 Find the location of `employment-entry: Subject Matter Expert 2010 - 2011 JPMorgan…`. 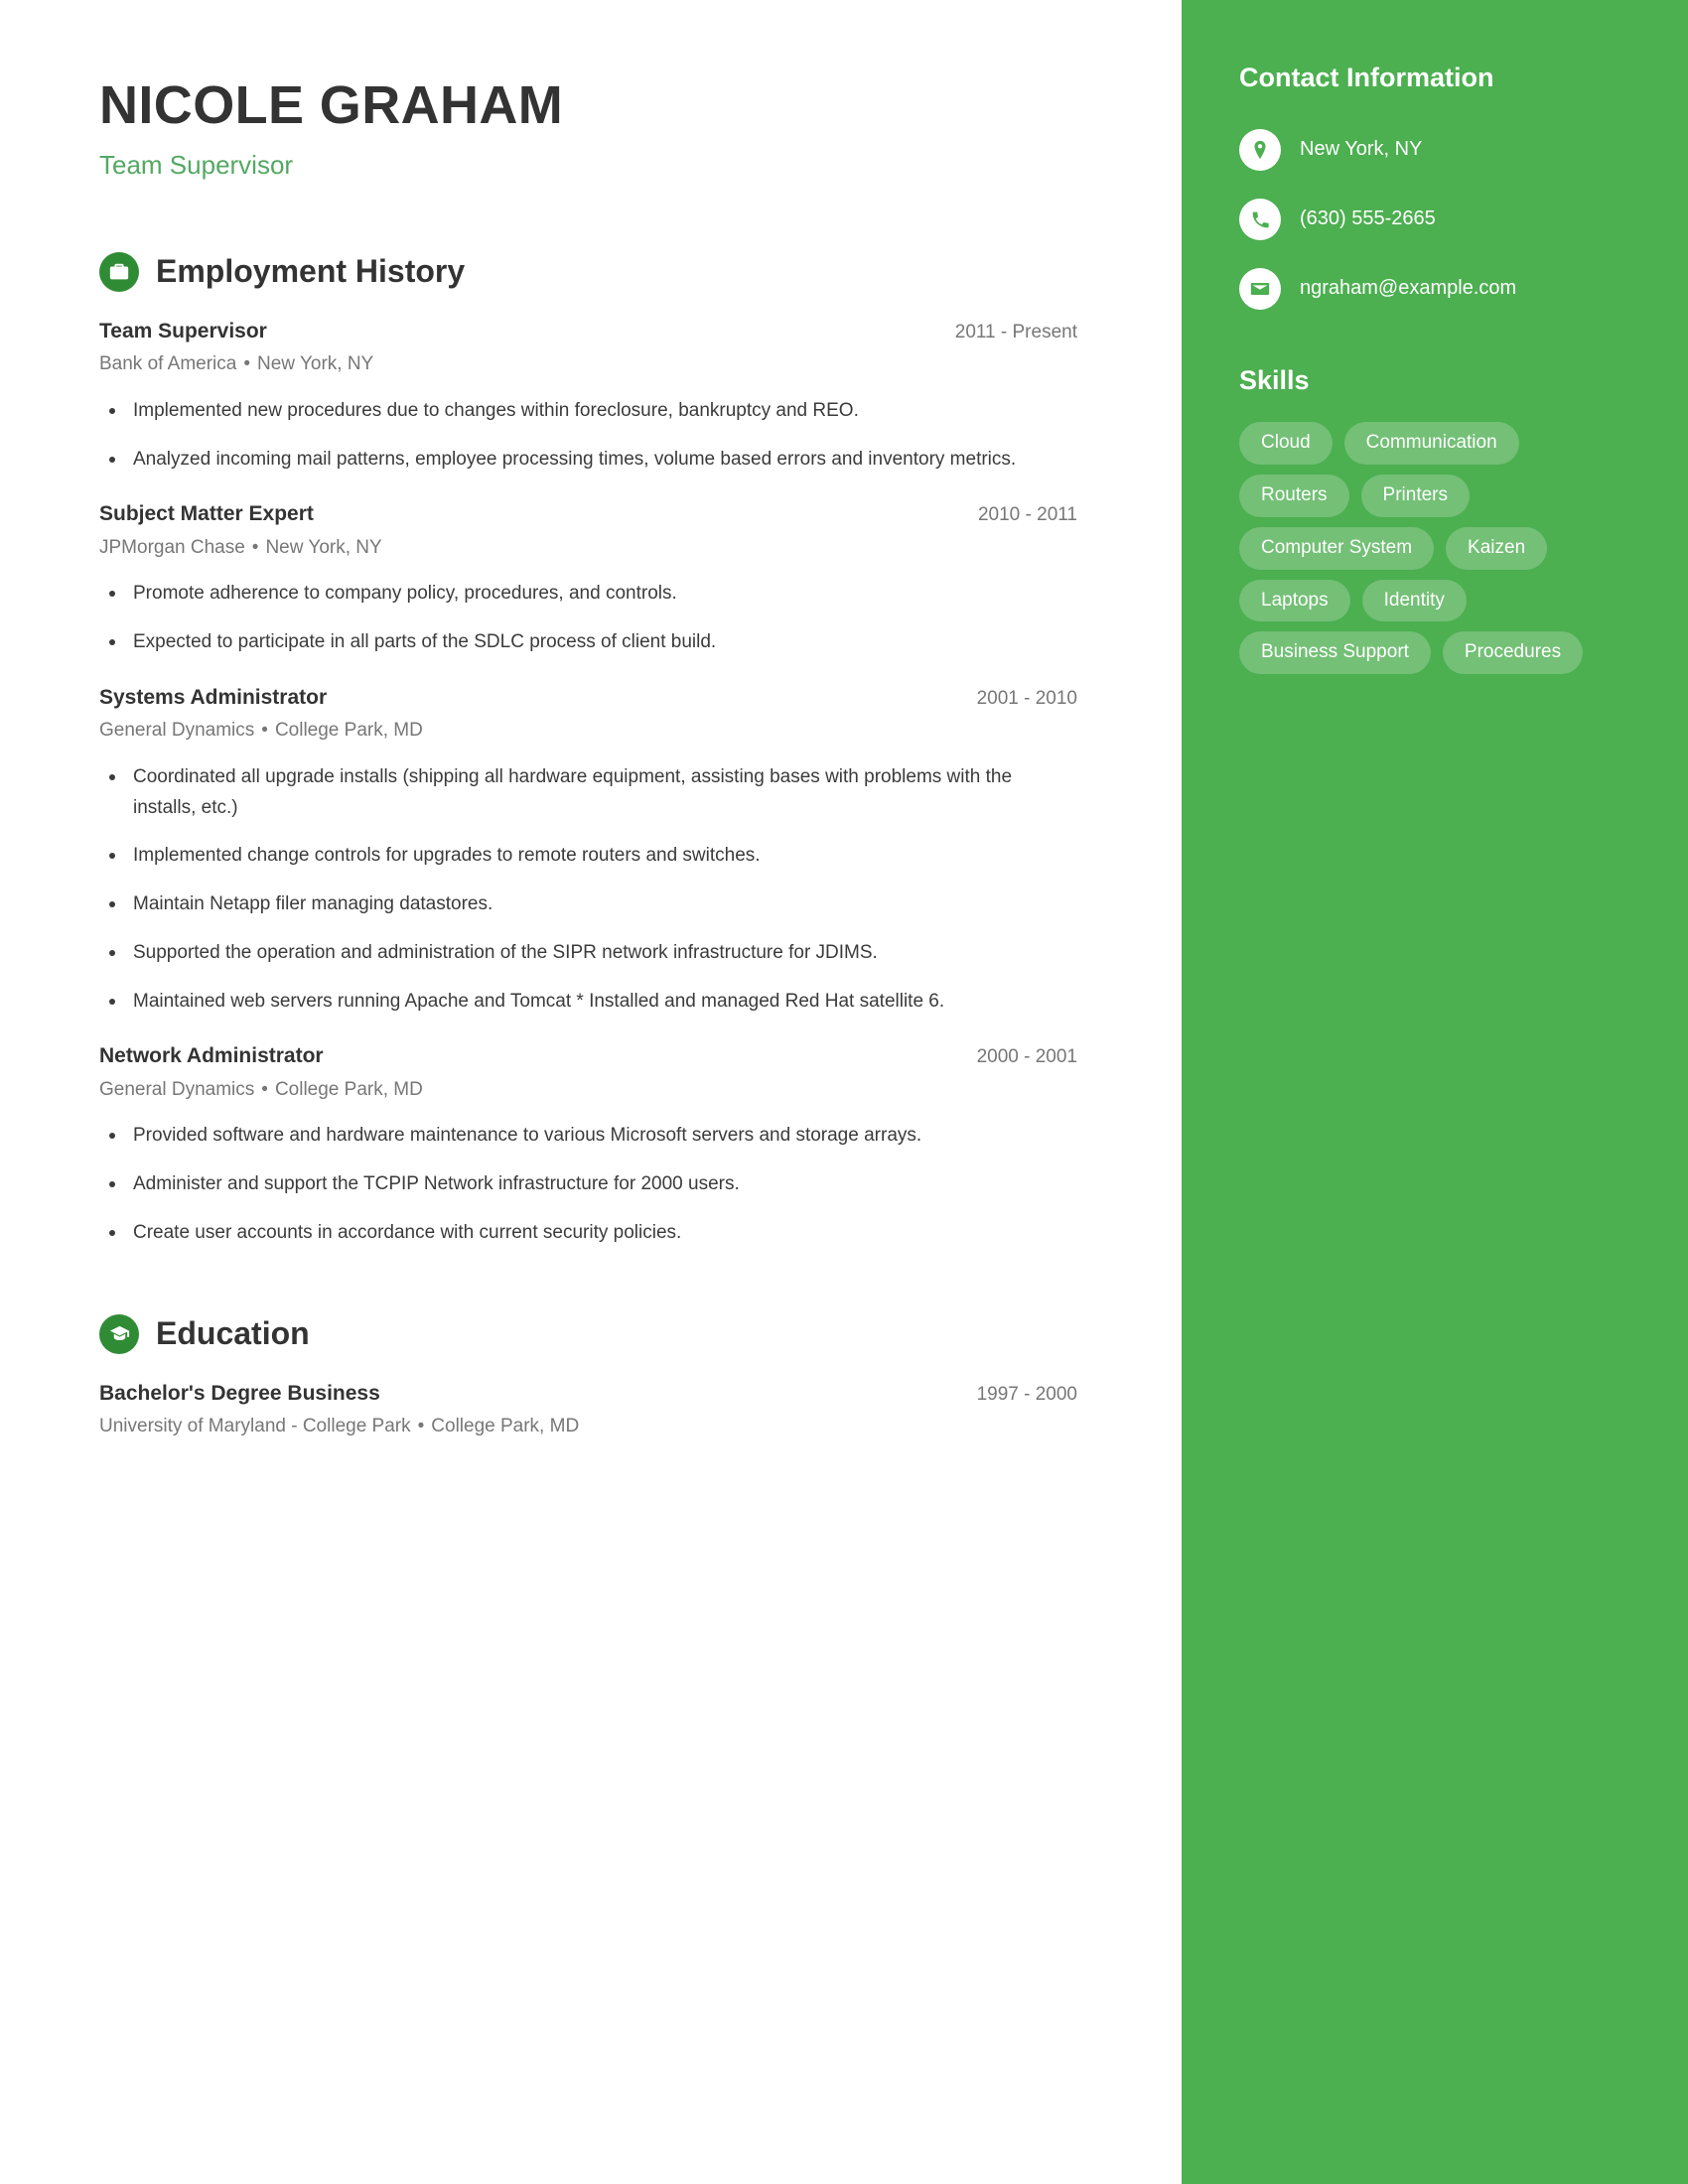

employment-entry: Subject Matter Expert 2010 - 2011 JPMorgan… is located at coordinates (588, 578).